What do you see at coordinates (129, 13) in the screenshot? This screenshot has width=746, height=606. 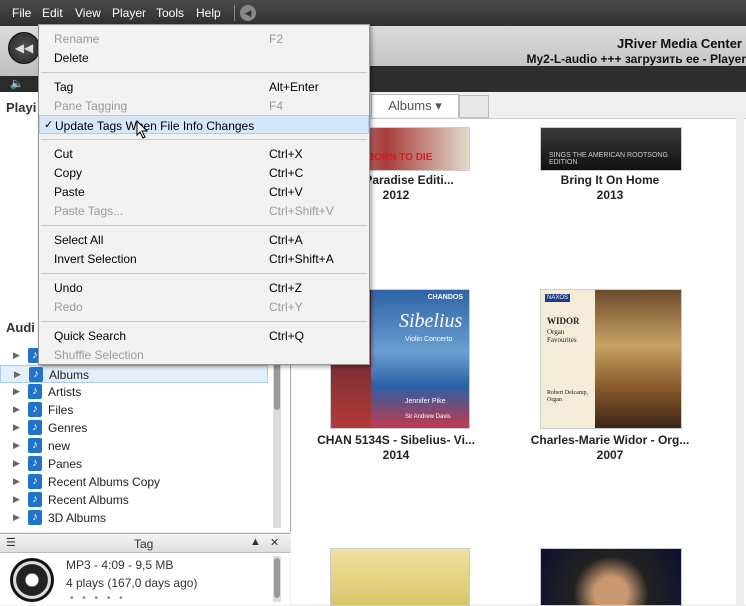 I see `menu-player: Player` at bounding box center [129, 13].